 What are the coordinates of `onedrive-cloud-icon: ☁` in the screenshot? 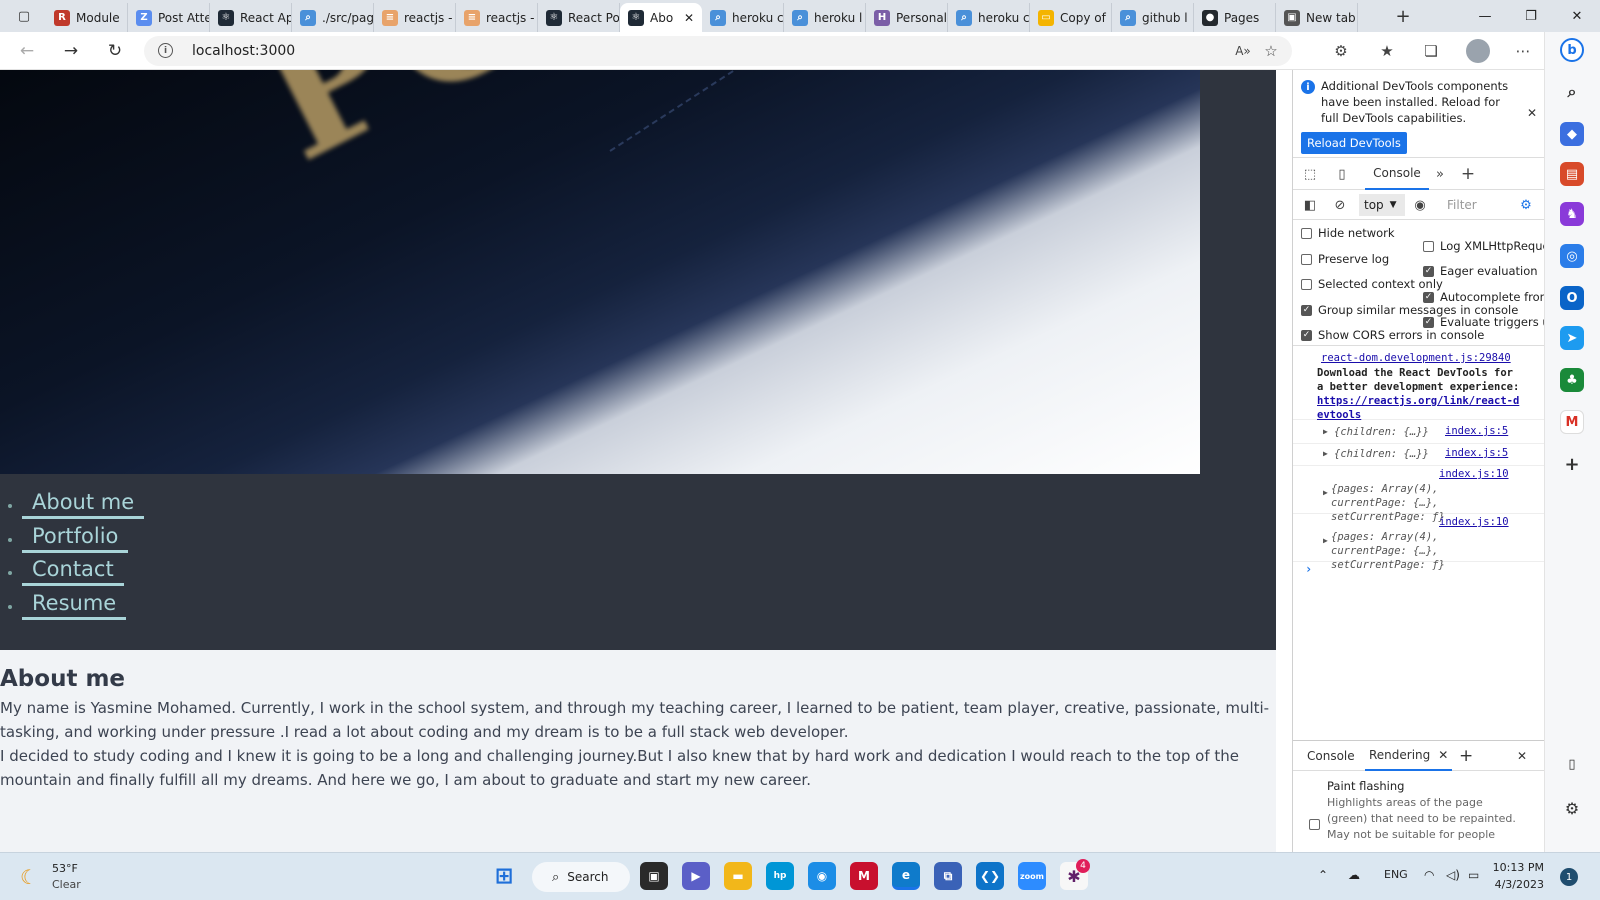 It's located at (1354, 875).